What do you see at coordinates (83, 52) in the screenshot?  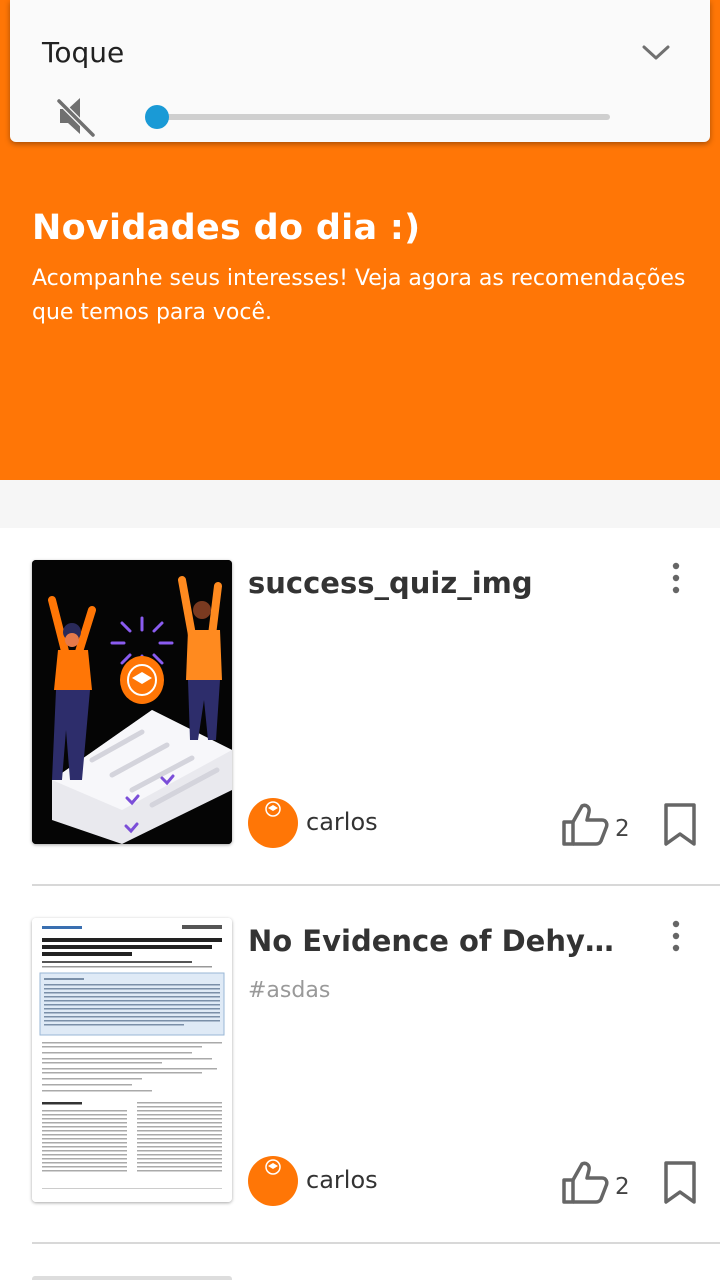 I see `volume-stream-title: Toque` at bounding box center [83, 52].